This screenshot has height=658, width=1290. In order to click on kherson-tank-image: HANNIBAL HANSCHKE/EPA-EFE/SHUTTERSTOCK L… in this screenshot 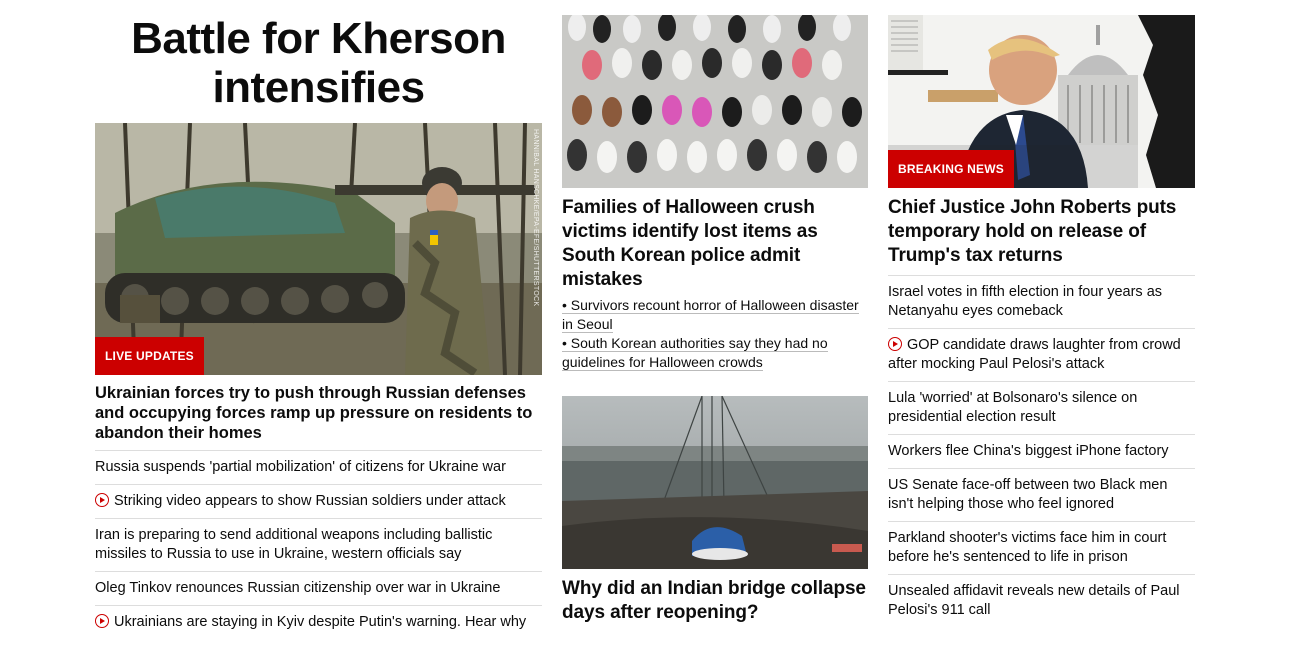, I will do `click(318, 249)`.